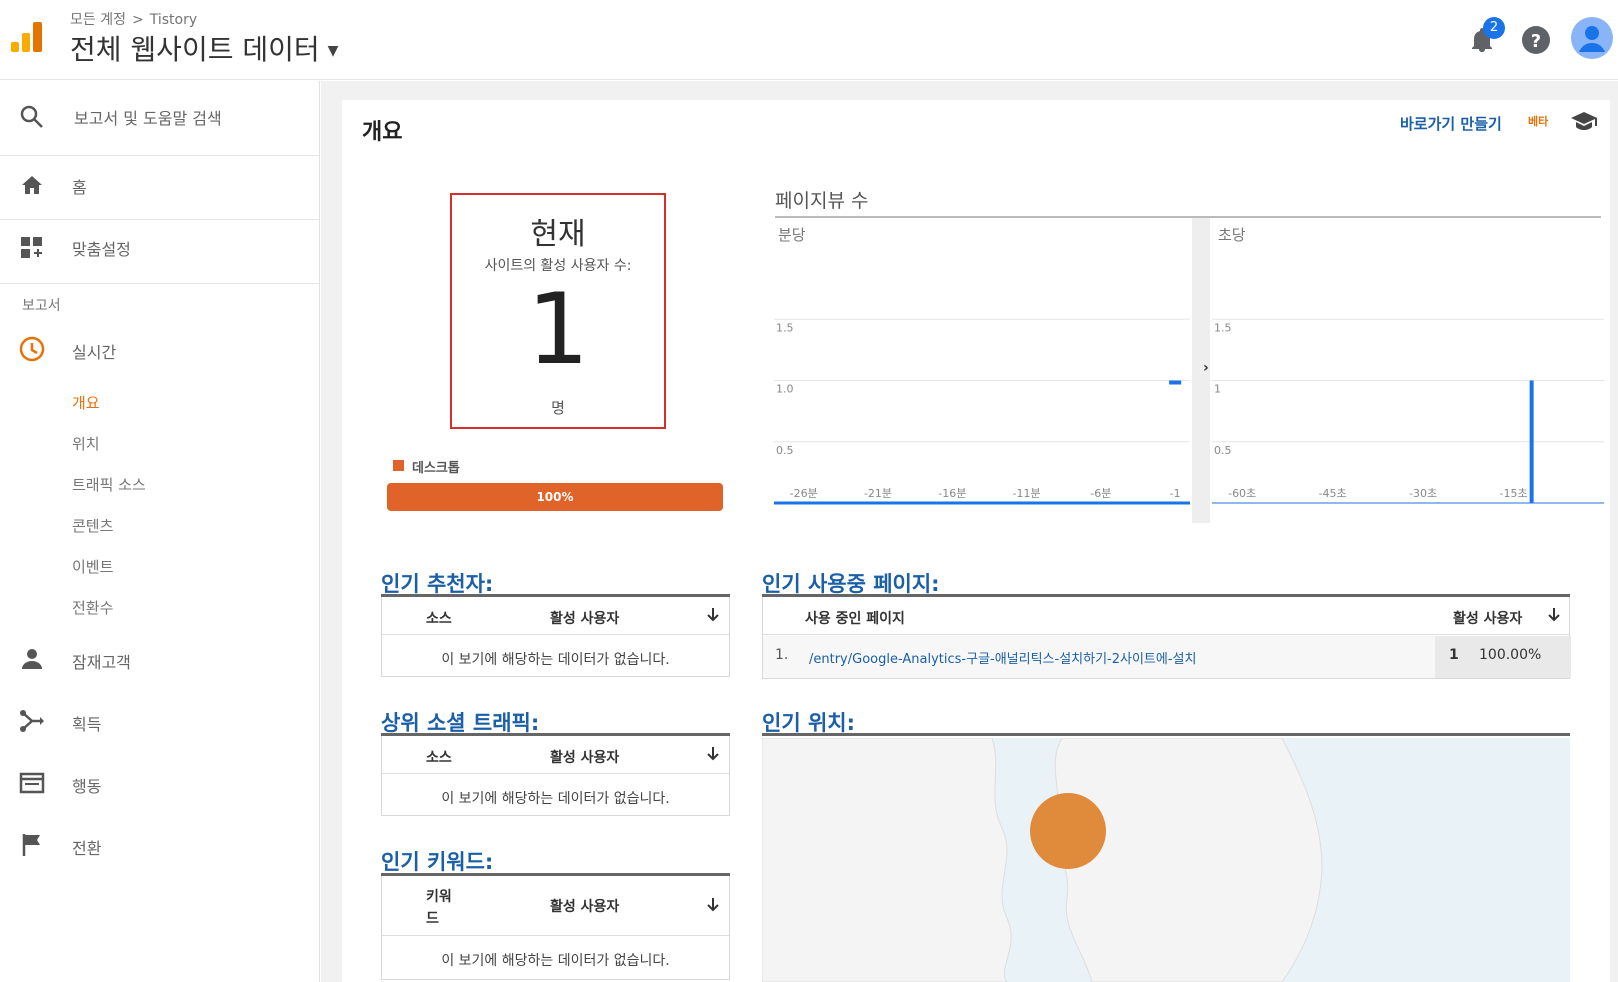 The image size is (1618, 982). What do you see at coordinates (1217, 389) in the screenshot?
I see `y-tick-label: 1` at bounding box center [1217, 389].